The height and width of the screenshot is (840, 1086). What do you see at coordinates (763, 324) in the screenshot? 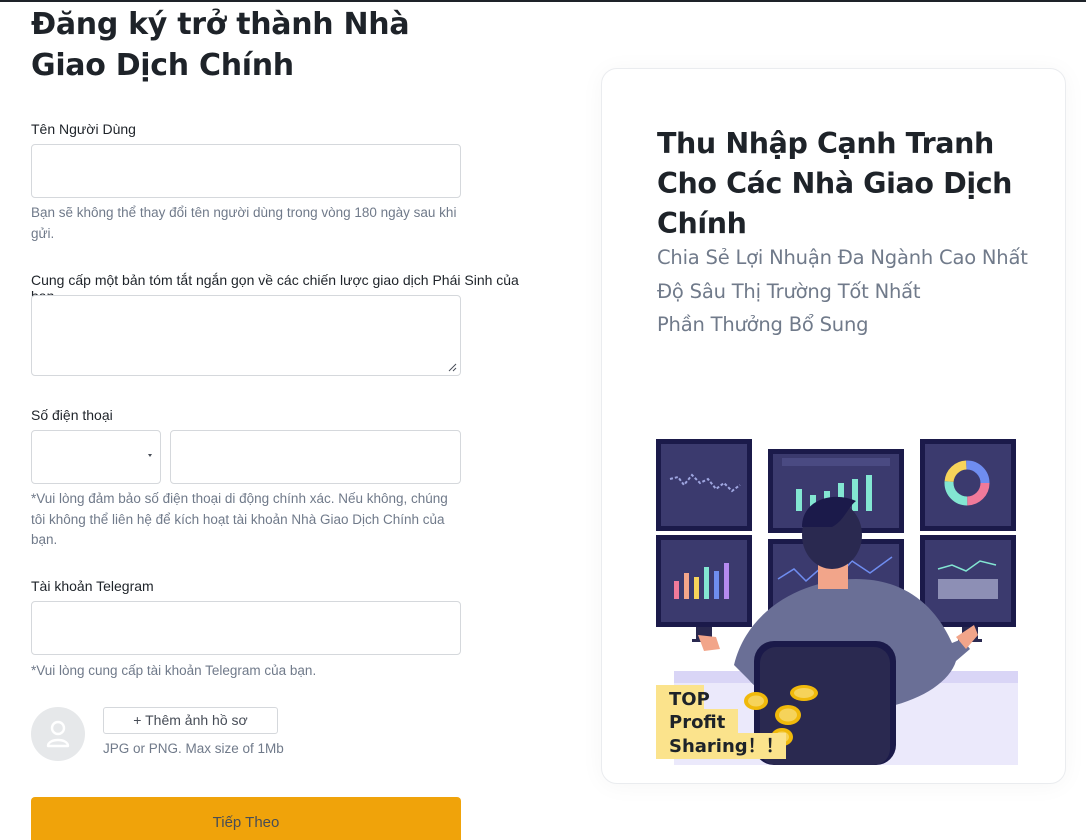
I see `benefit-item: Phần Thưởng Bổ Sung` at bounding box center [763, 324].